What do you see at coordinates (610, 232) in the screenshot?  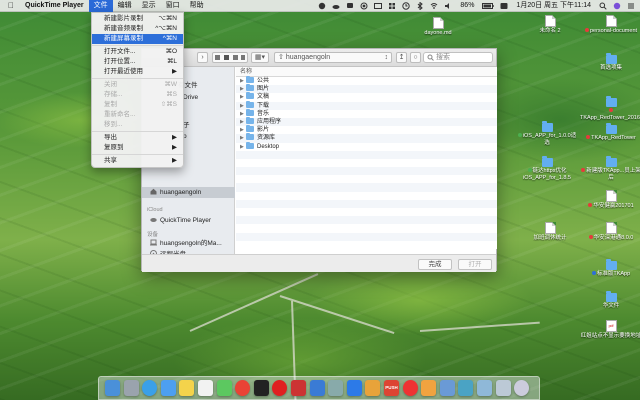 I see `desktop-icon: 华安深港通8.0.0` at bounding box center [610, 232].